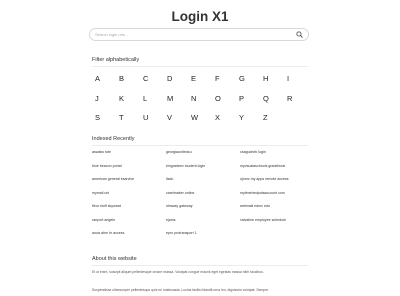 The width and height of the screenshot is (400, 296). What do you see at coordinates (129, 225) in the screenshot?
I see `recent-link: ranport angeln` at bounding box center [129, 225].